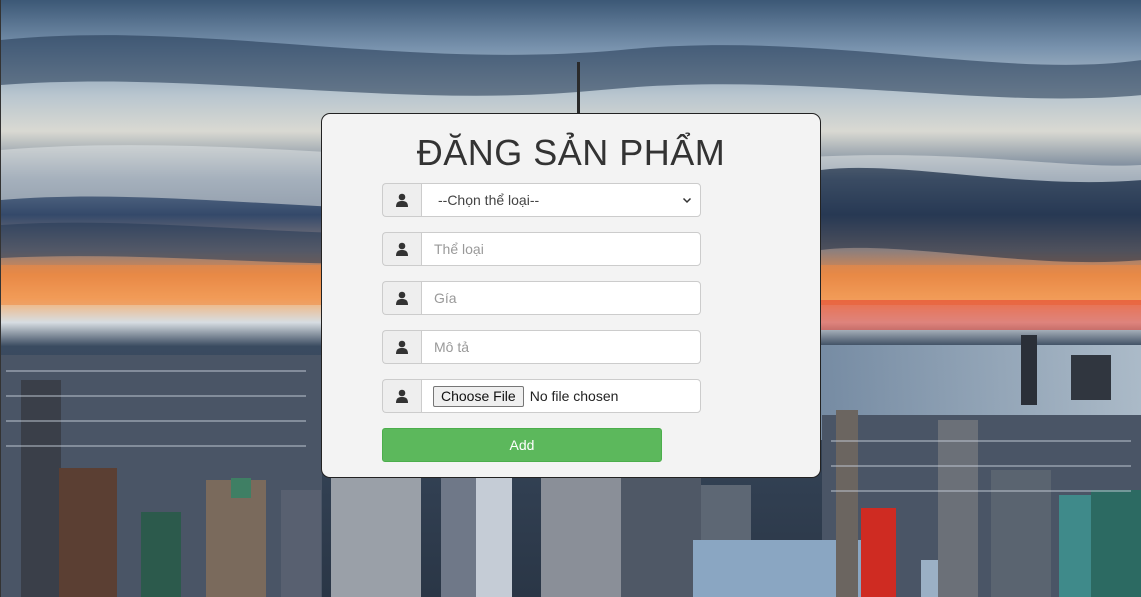 The width and height of the screenshot is (1141, 597). Describe the element at coordinates (574, 396) in the screenshot. I see `file-status-text: No file chosen` at that location.